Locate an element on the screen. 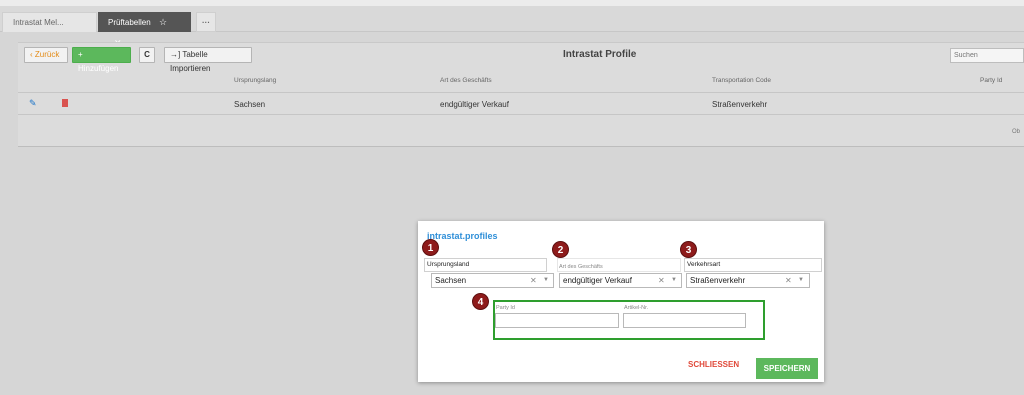 This screenshot has width=1024, height=395. origin-label: Ursprungsland is located at coordinates (485, 265).